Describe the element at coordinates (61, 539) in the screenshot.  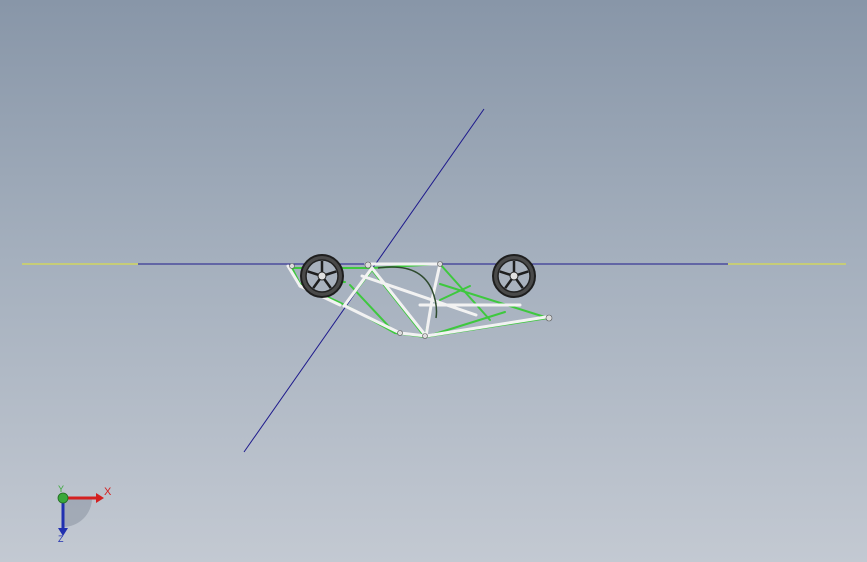
I see `z-axis-label: Z` at that location.